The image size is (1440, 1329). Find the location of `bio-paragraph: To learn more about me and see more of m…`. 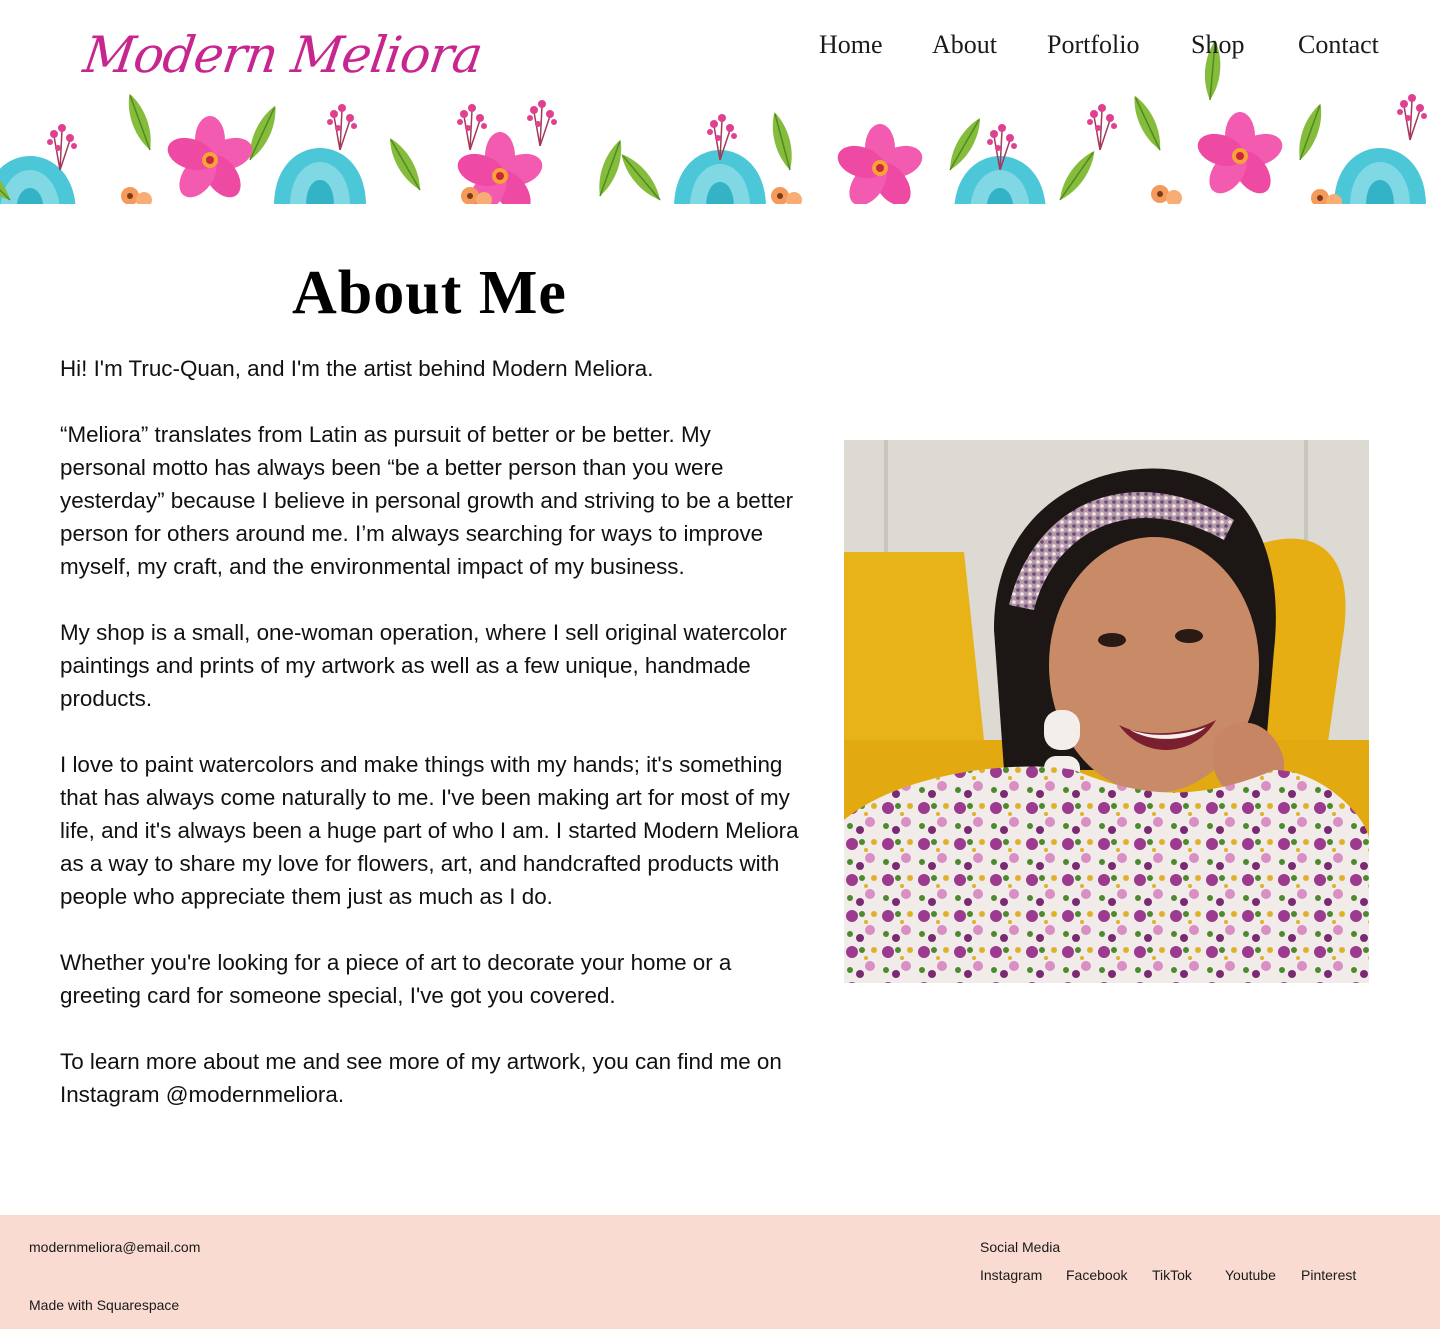

bio-paragraph: To learn more about me and see more of m… is located at coordinates (421, 1078).